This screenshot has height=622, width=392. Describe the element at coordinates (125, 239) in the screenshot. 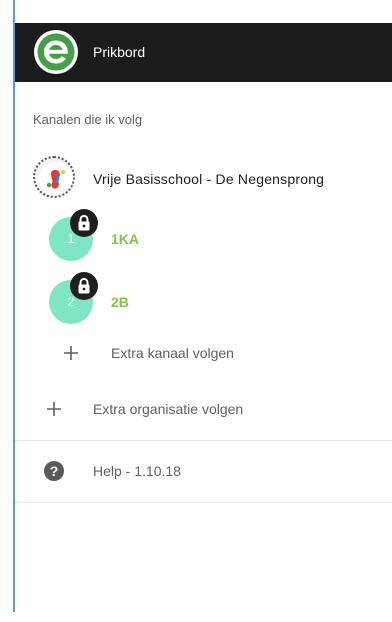

I see `channel-name: 1KA` at that location.